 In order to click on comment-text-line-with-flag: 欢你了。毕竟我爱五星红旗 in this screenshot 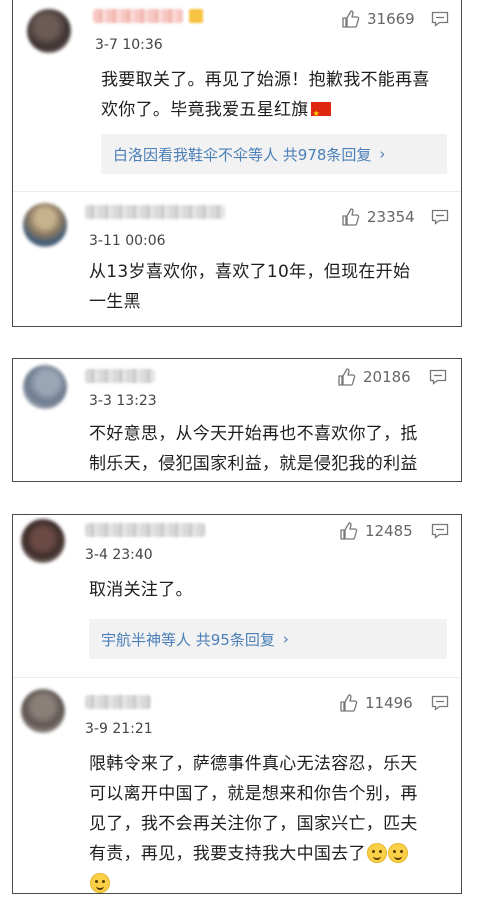, I will do `click(275, 112)`.